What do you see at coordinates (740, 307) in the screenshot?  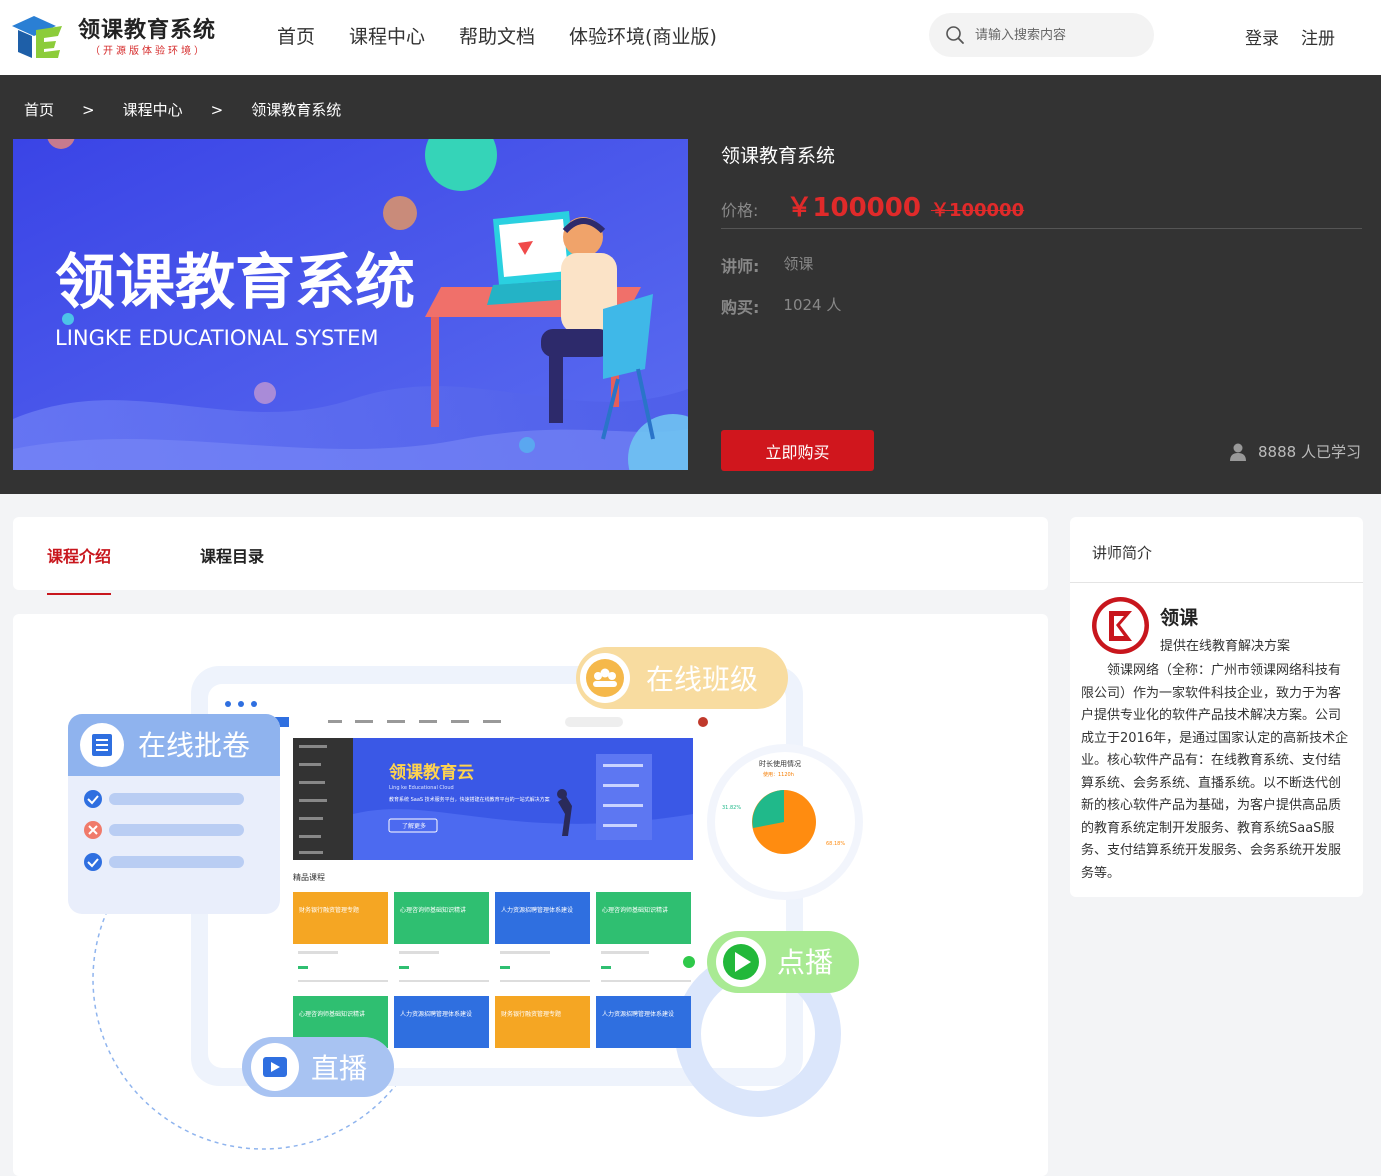 I see `buyers-label: 购买:` at bounding box center [740, 307].